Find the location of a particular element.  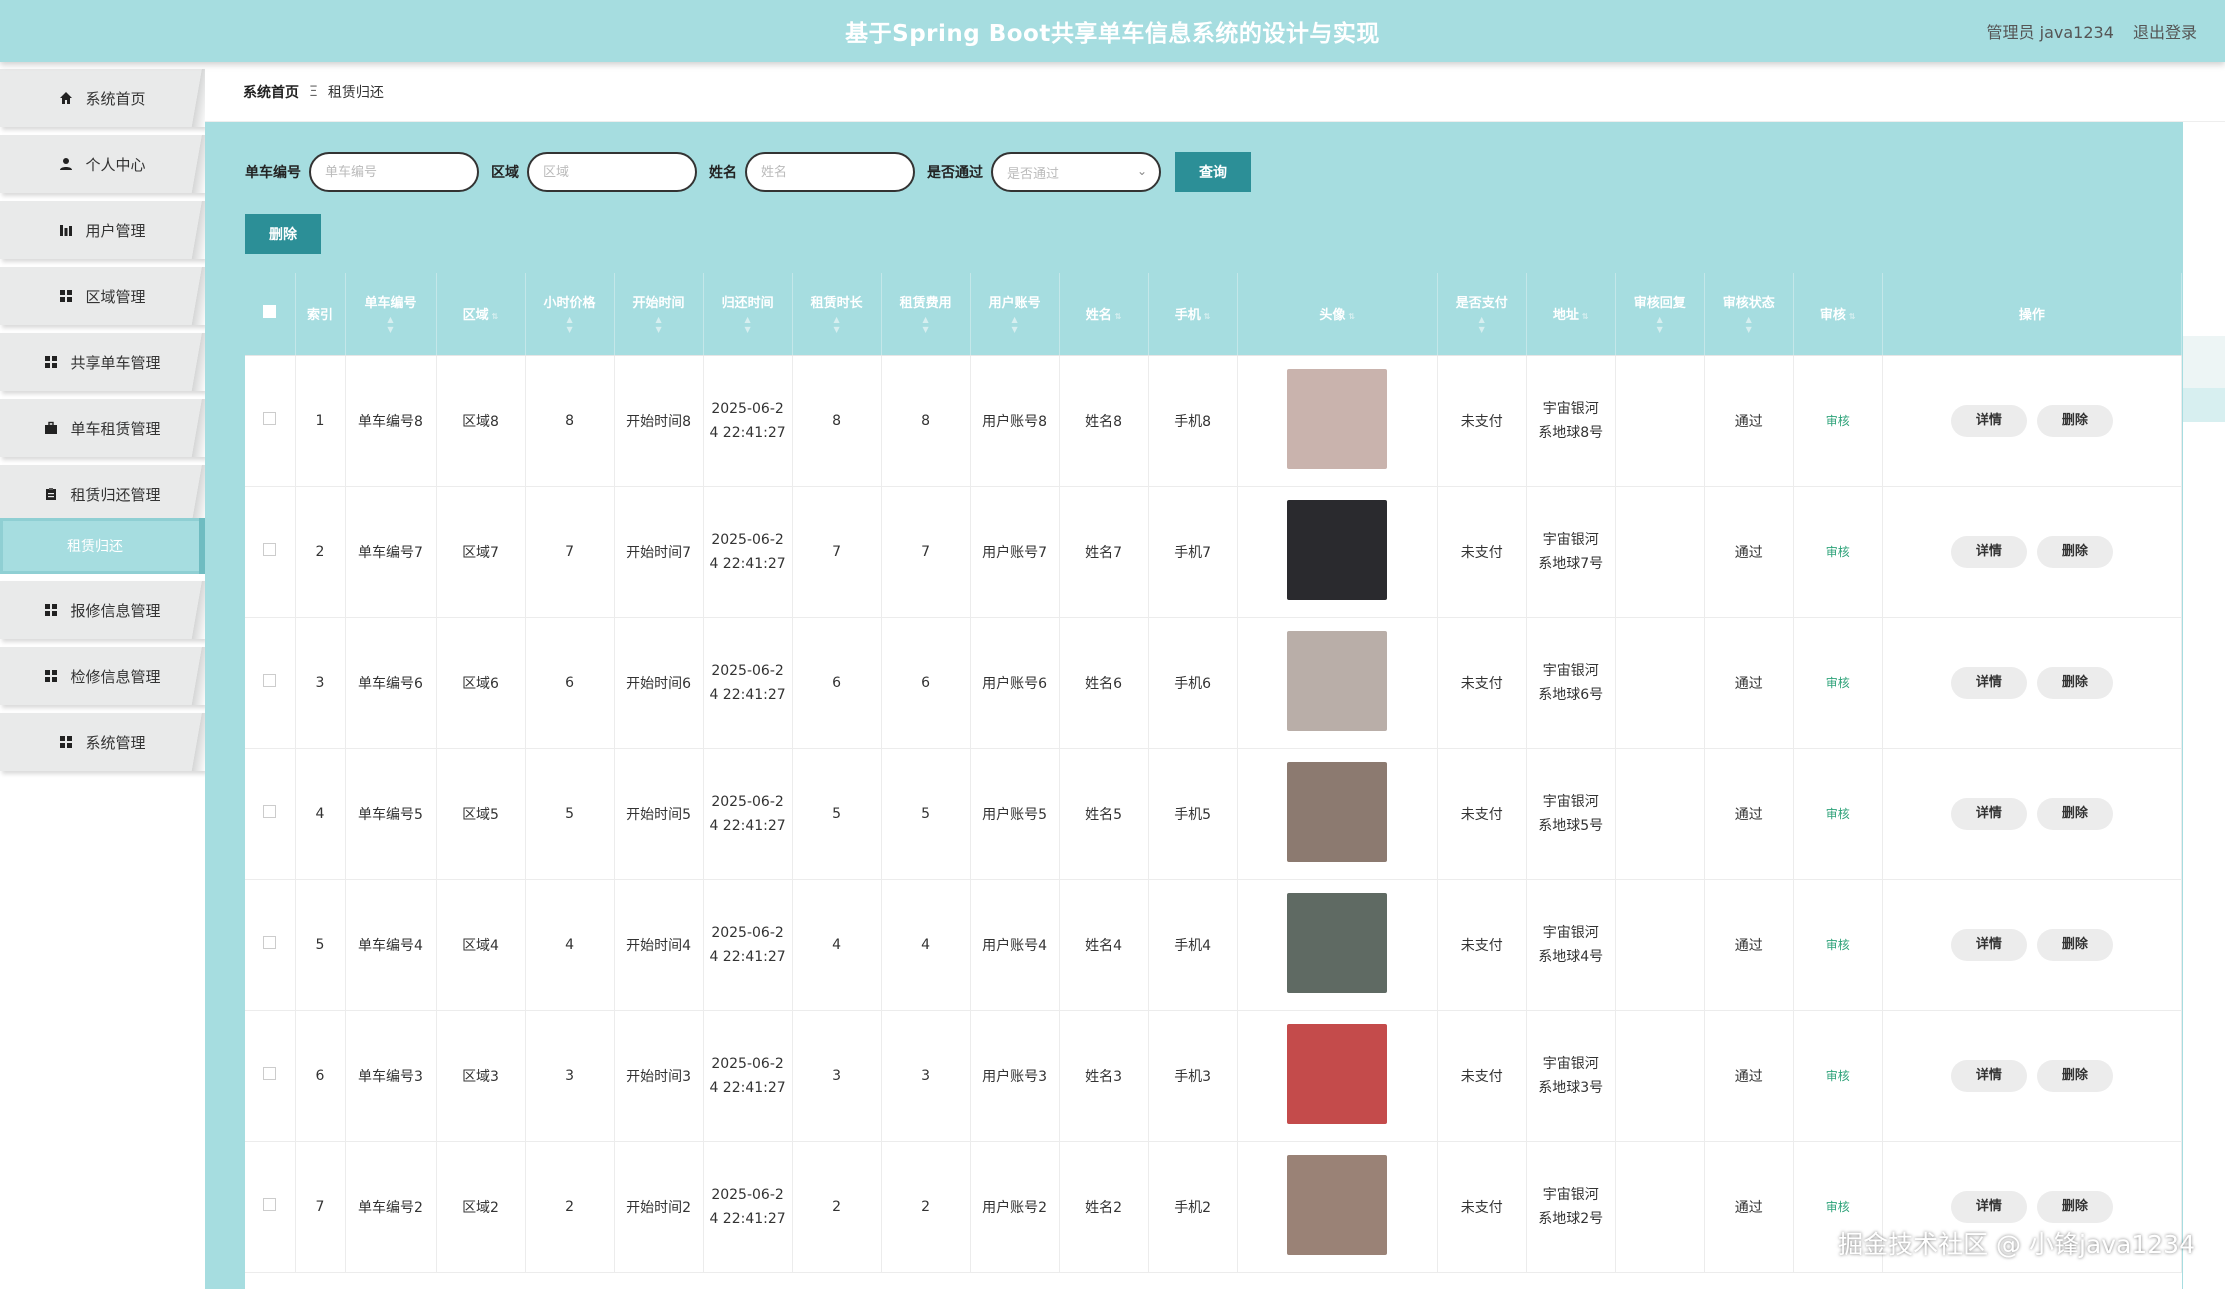

area-input is located at coordinates (613, 172).